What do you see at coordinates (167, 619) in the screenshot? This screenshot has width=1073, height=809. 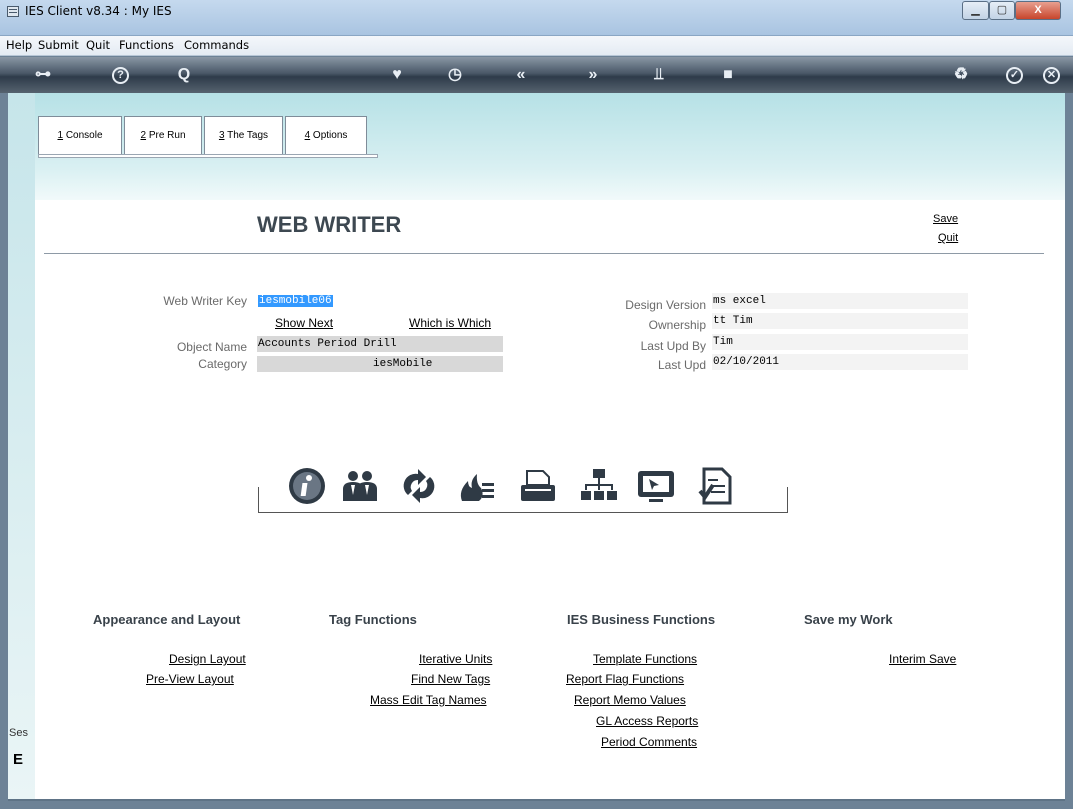 I see `appearance-heading: Appearance and Layout` at bounding box center [167, 619].